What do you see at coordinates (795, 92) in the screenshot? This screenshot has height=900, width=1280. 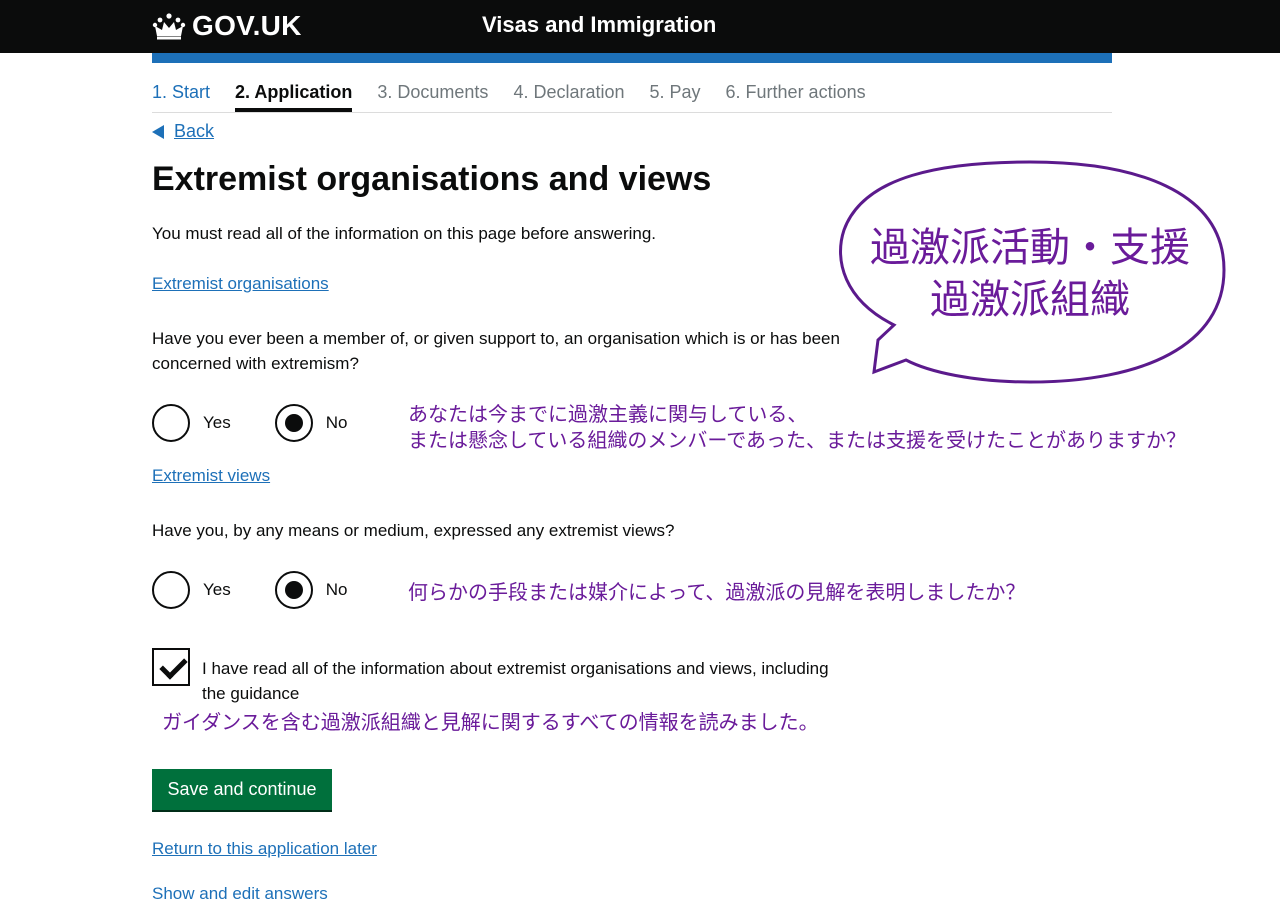 I see `step-further-actions: 6. Further actions` at bounding box center [795, 92].